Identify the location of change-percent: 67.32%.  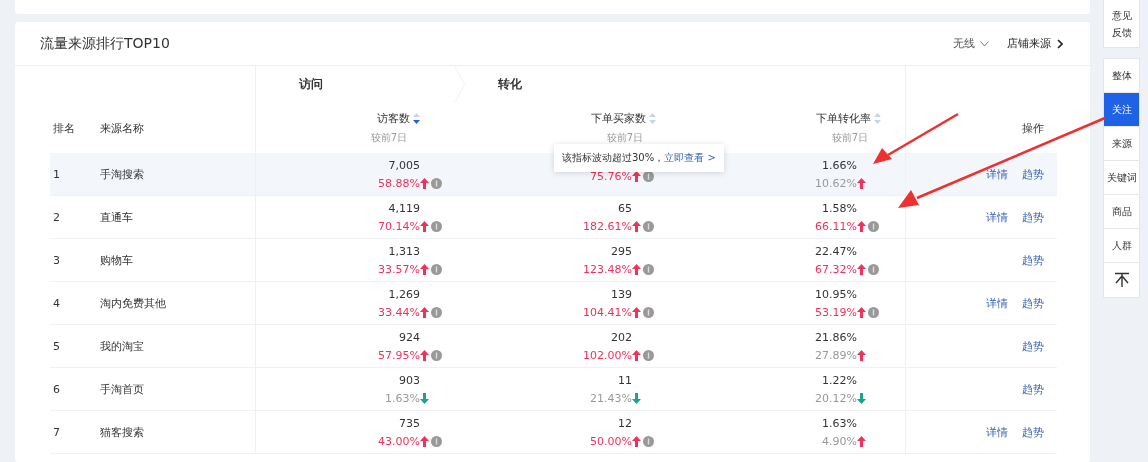
(836, 269).